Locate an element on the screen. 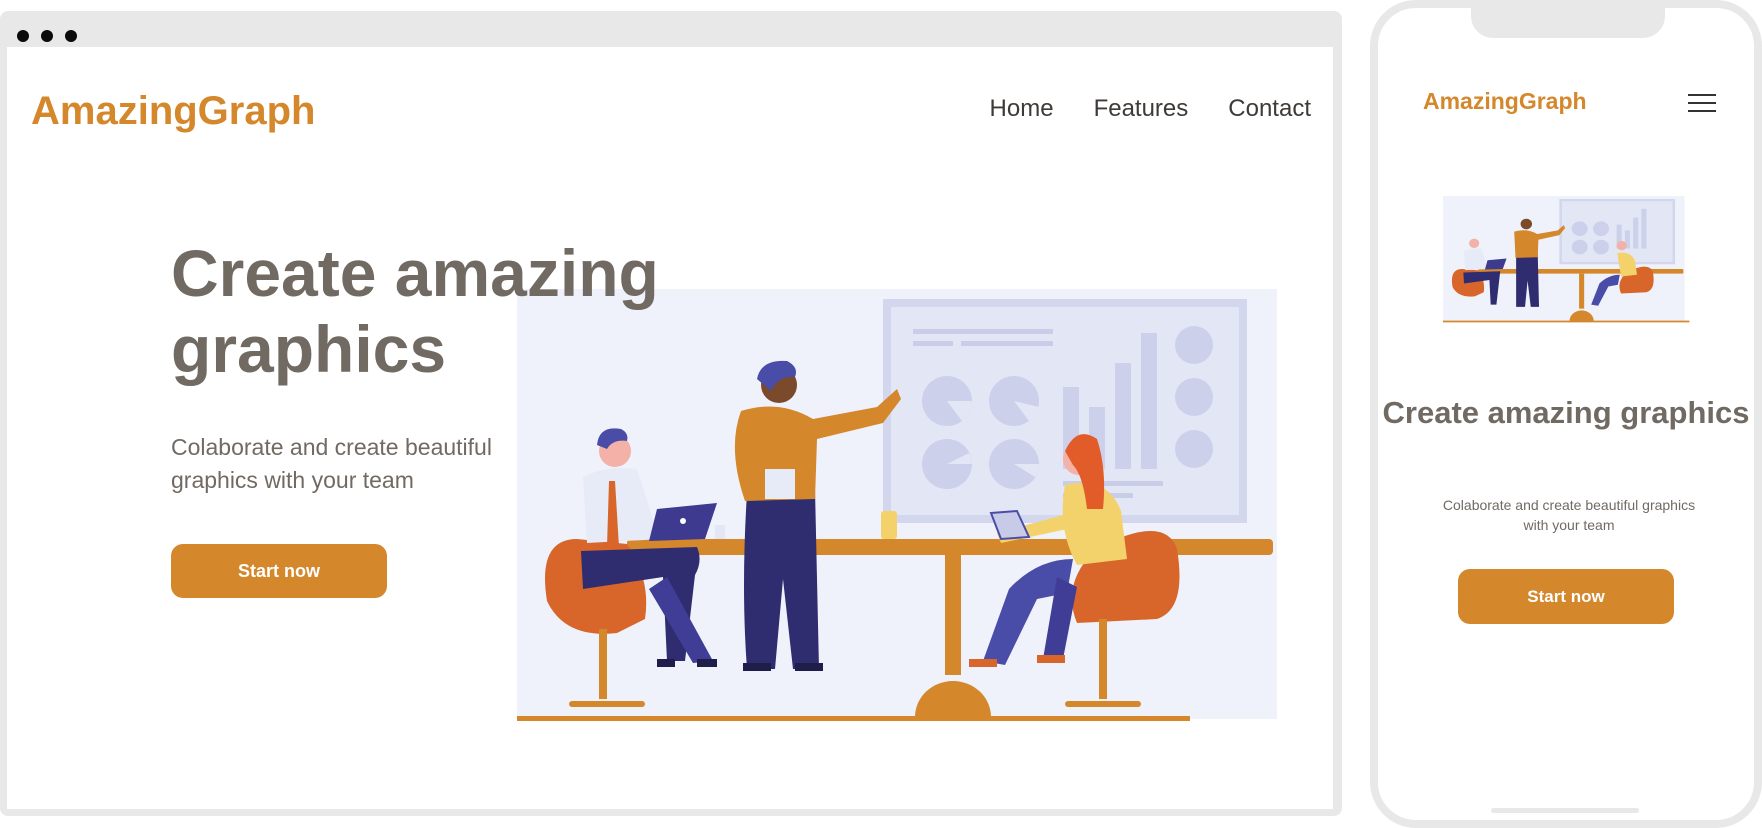 The width and height of the screenshot is (1762, 828). nav-features: Features is located at coordinates (1141, 109).